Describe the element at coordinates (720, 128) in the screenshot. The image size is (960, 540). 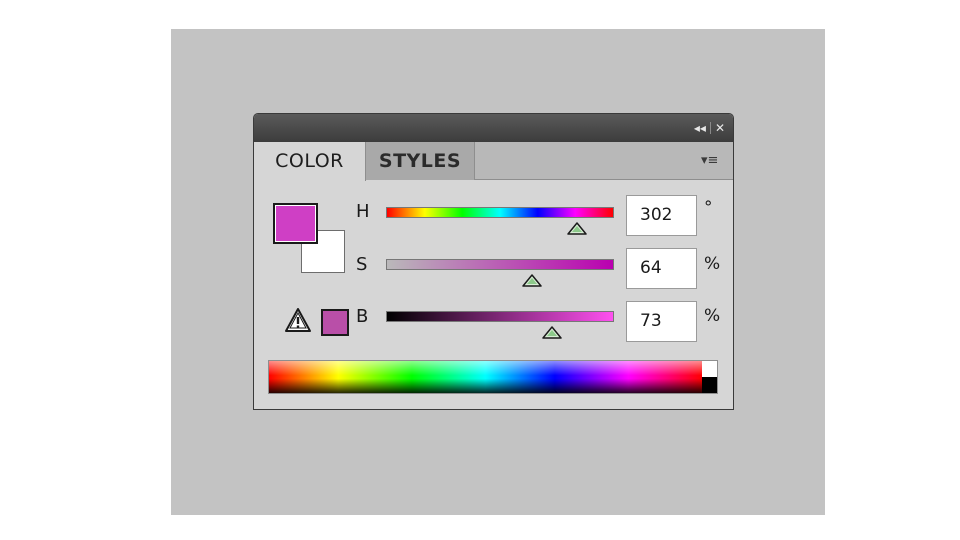
I see `close-icon: ✕` at that location.